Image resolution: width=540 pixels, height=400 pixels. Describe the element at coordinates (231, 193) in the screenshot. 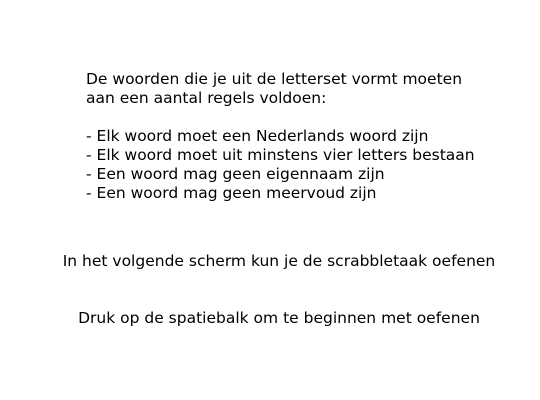

I see `rule-item: - Een woord mag geen meervoud zijn` at that location.